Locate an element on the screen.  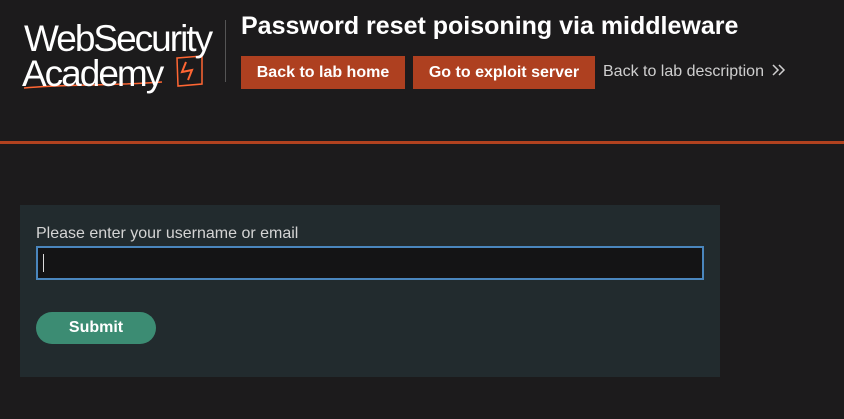
username-email-input is located at coordinates (370, 263).